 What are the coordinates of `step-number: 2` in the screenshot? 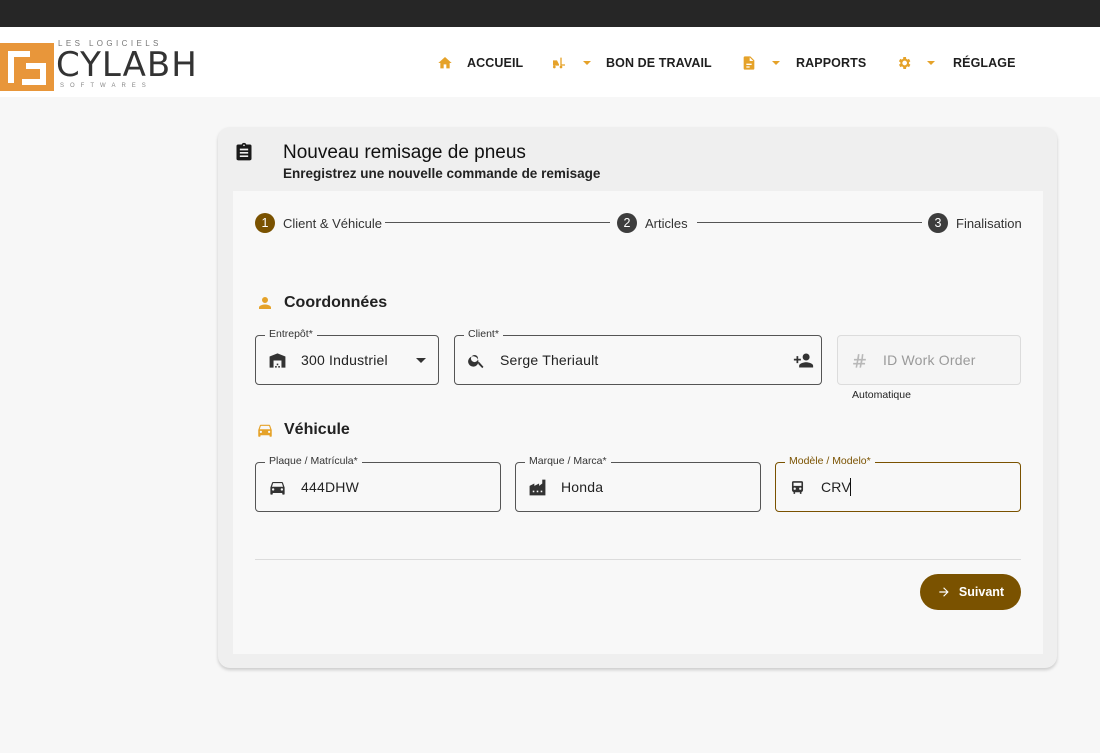 It's located at (627, 223).